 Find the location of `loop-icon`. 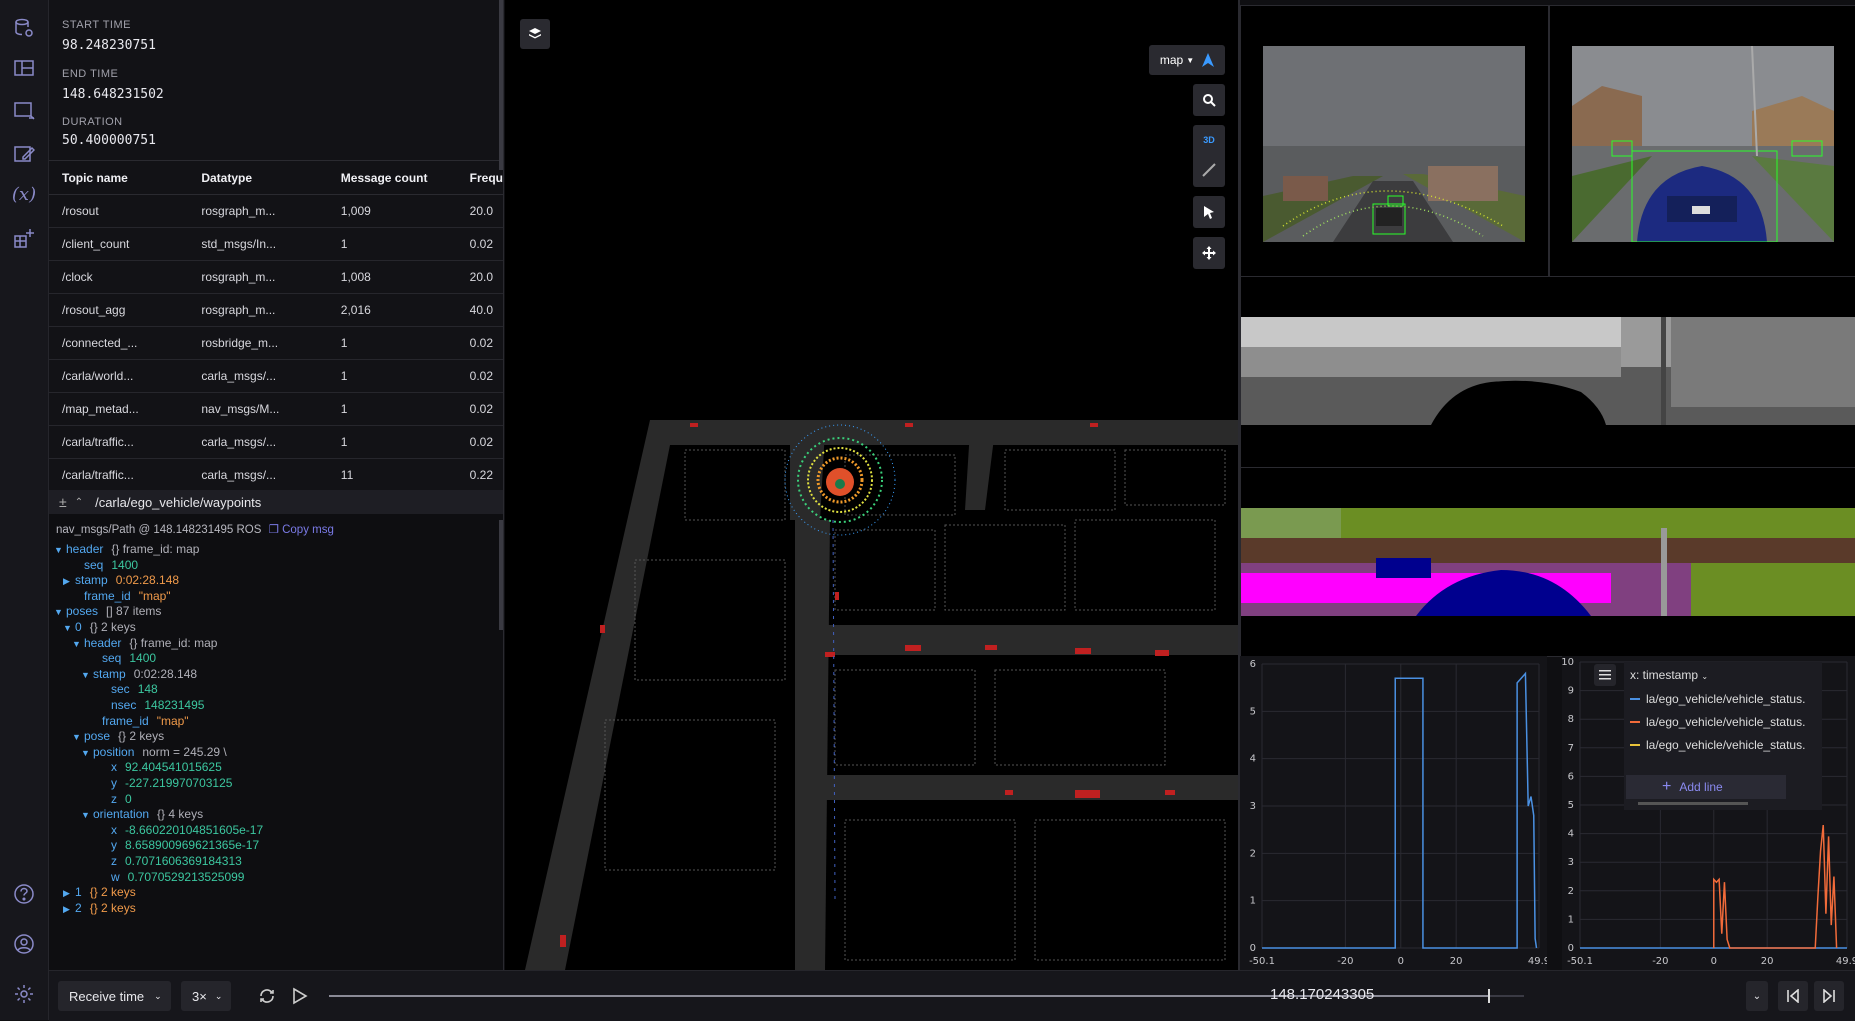

loop-icon is located at coordinates (267, 998).